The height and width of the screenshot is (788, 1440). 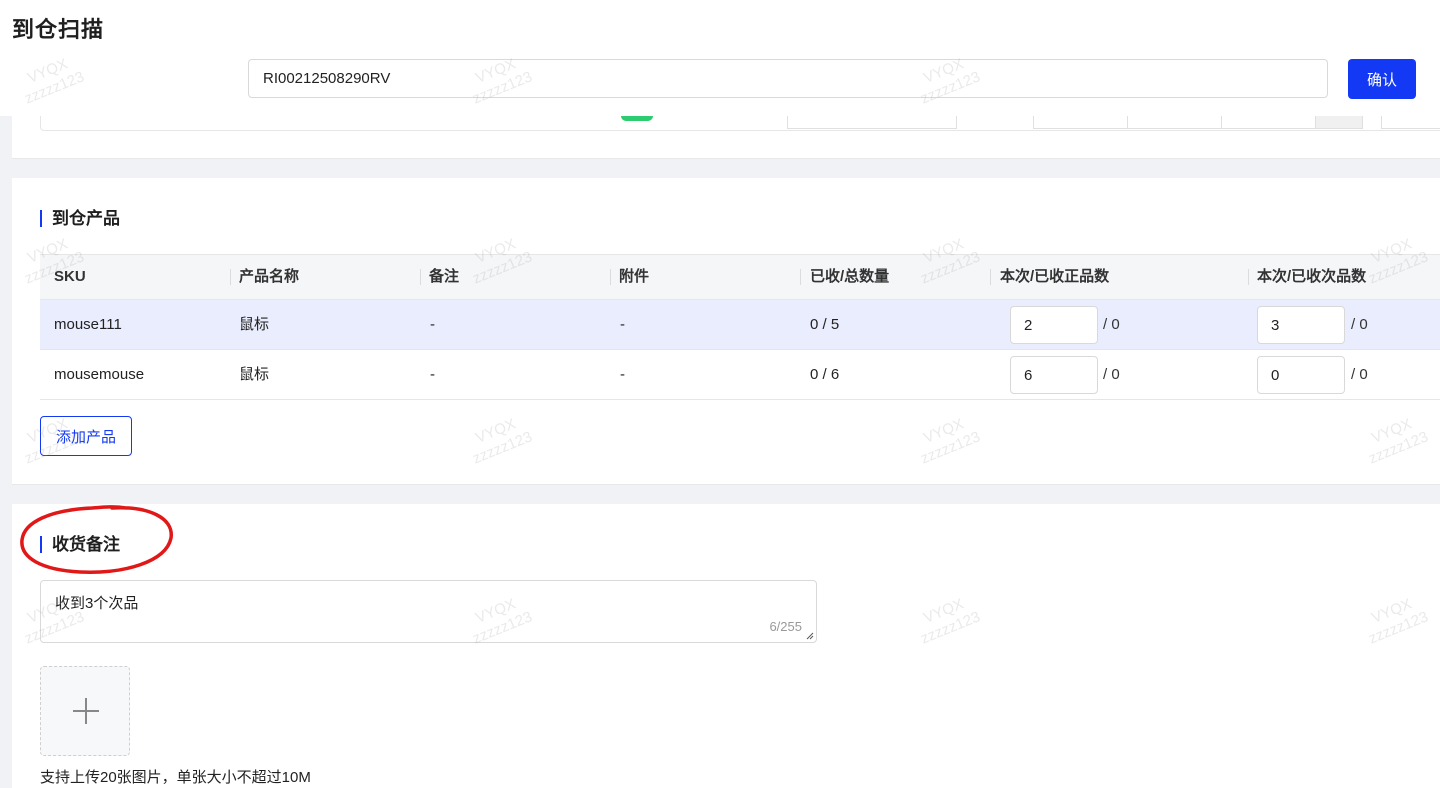 What do you see at coordinates (269, 276) in the screenshot?
I see `column-header-name: 产品名称` at bounding box center [269, 276].